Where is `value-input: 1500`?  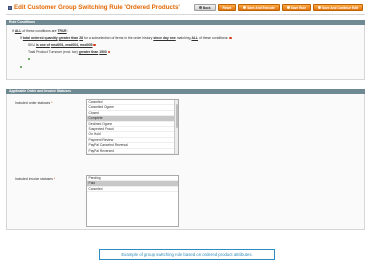
value-input: 1500 is located at coordinates (103, 52).